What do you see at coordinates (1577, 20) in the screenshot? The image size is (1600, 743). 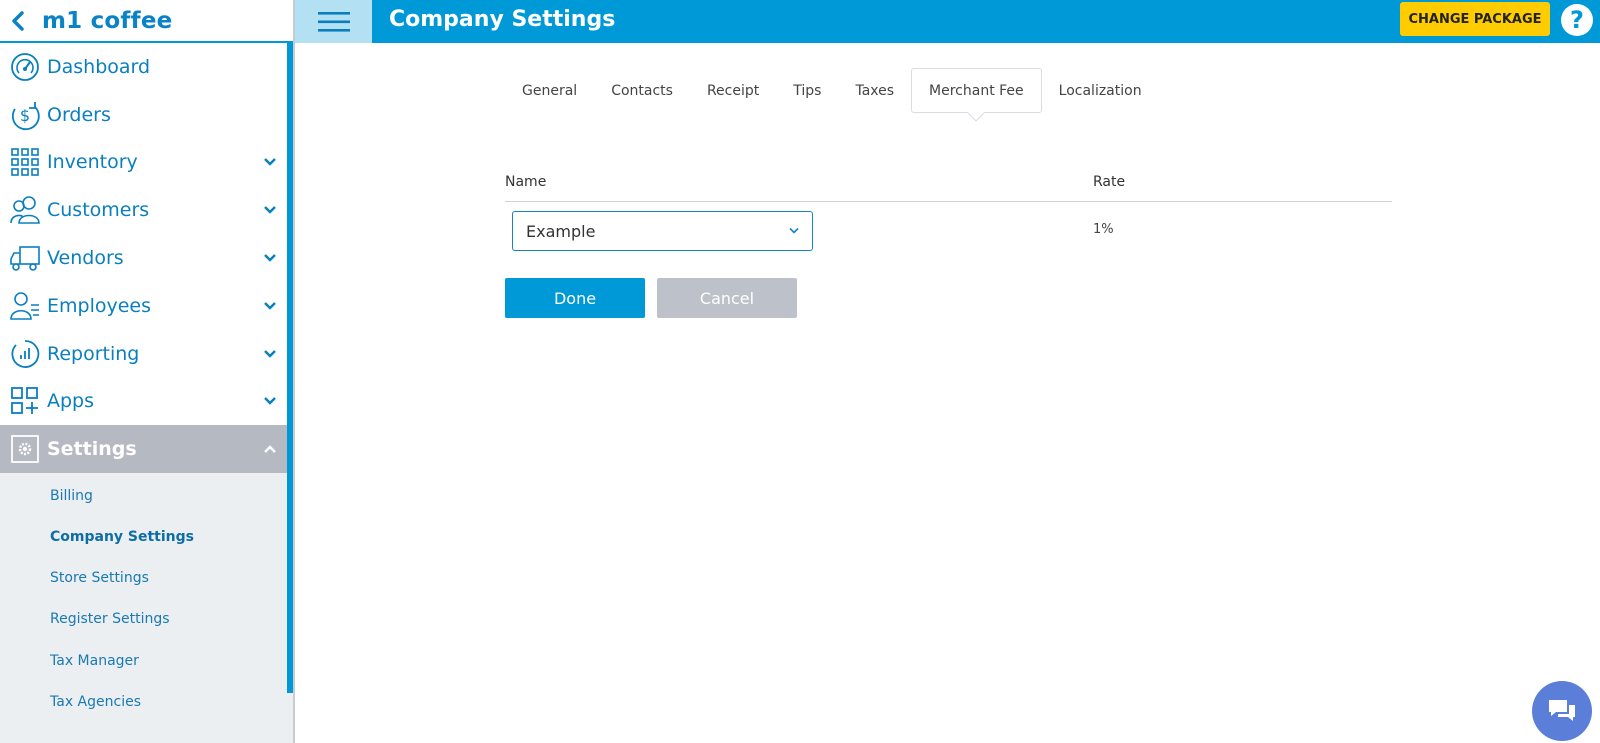 I see `help-icon: ?` at bounding box center [1577, 20].